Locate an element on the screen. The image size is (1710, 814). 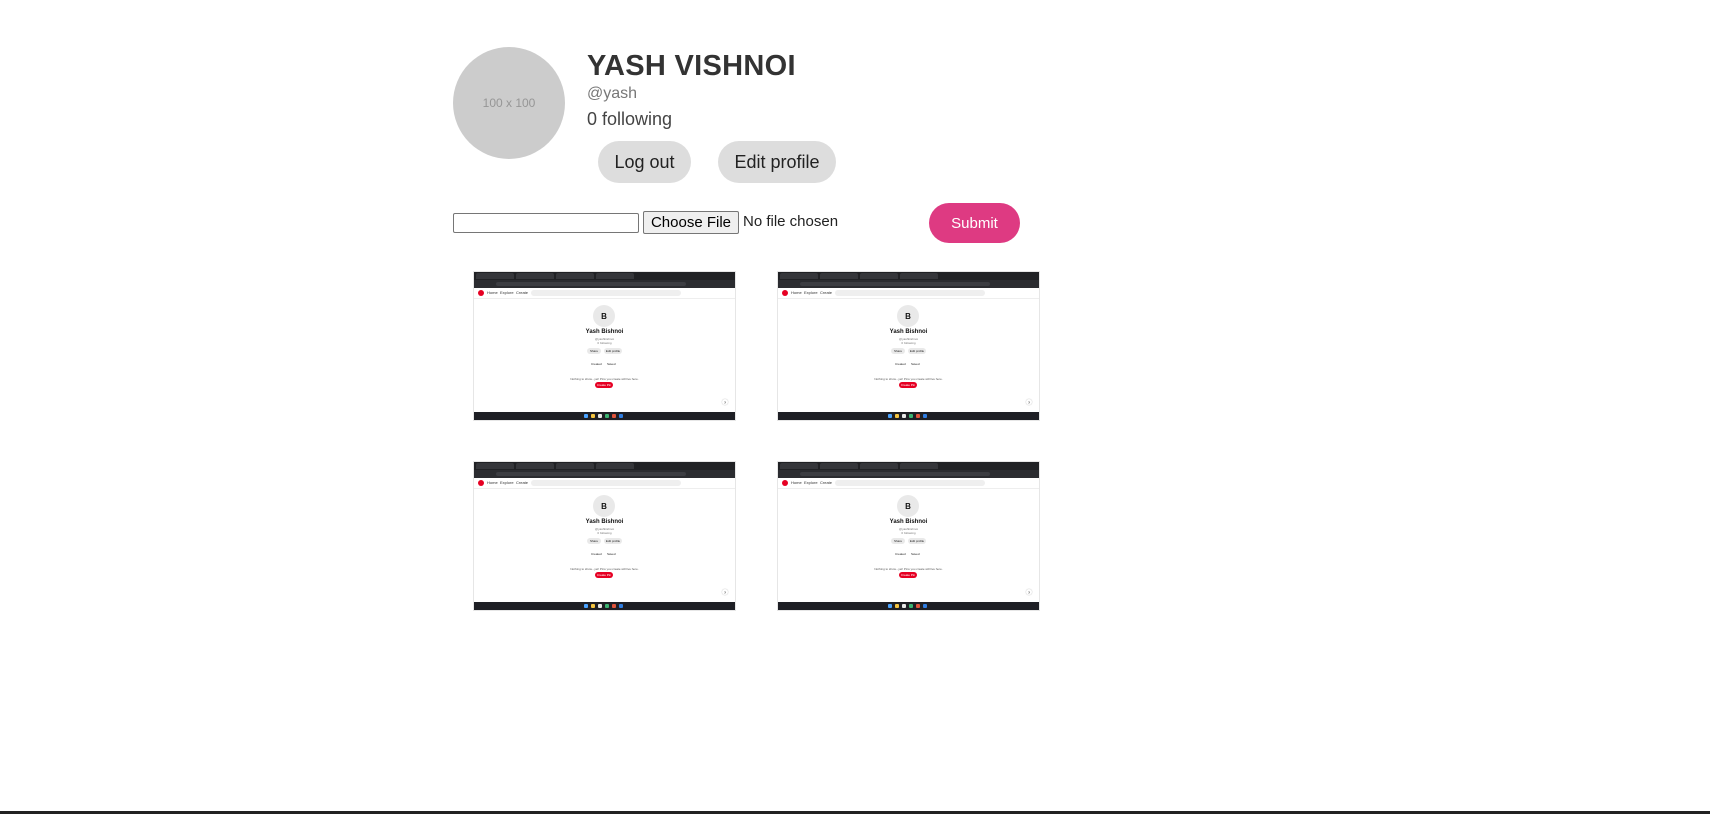
file-status-text: No file chosen is located at coordinates (791, 221).